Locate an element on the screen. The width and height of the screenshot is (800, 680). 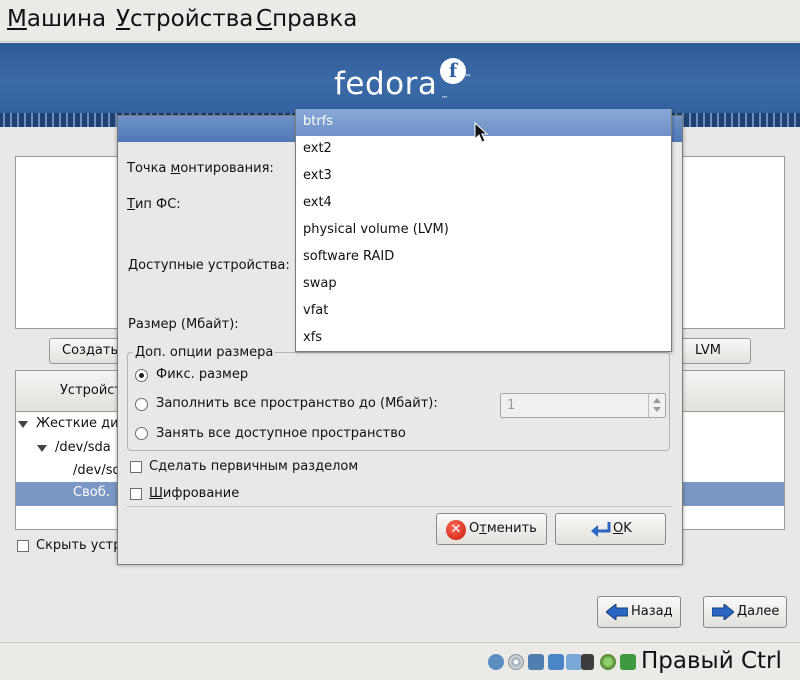
optical-disk-icon is located at coordinates (516, 662).